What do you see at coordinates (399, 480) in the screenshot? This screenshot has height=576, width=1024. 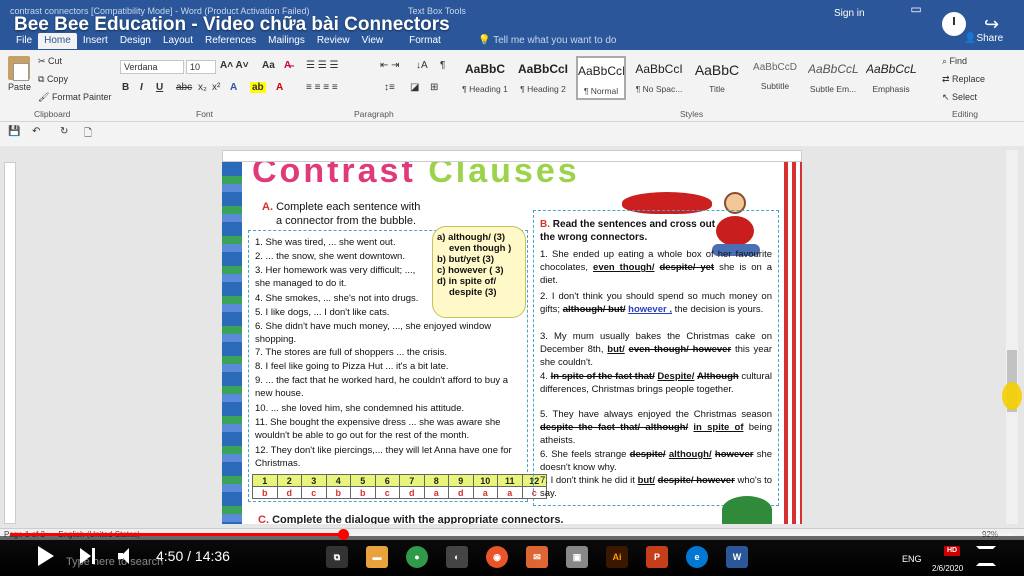 I see `answer-number-row: 1 2 3 4 5 6 7 8 9 10 11 12` at bounding box center [399, 480].